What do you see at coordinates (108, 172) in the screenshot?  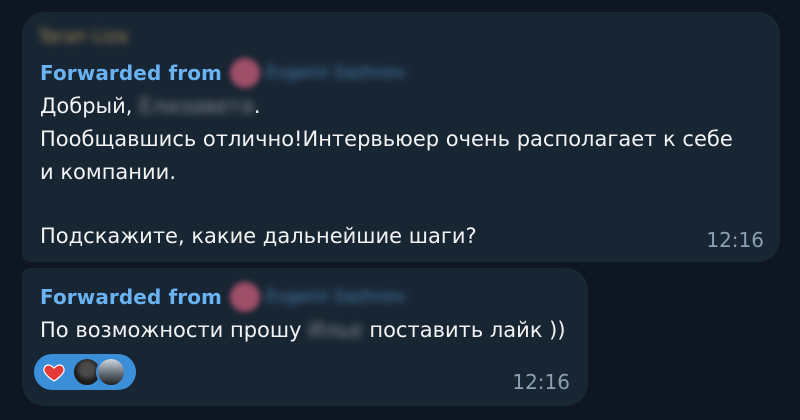 I see `message-text-line: и компании.` at bounding box center [108, 172].